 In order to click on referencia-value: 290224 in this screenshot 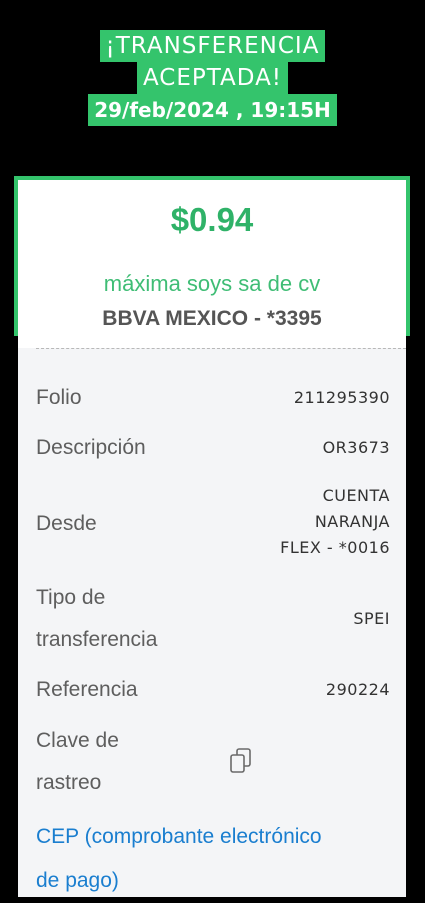, I will do `click(357, 689)`.